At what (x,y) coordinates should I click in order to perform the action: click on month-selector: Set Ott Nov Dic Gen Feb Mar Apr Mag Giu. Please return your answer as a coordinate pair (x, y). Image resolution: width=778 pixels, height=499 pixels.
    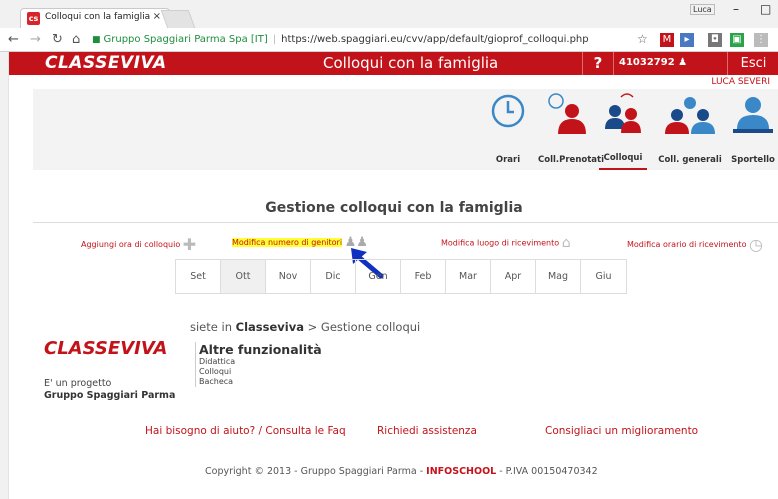
    Looking at the image, I should click on (401, 276).